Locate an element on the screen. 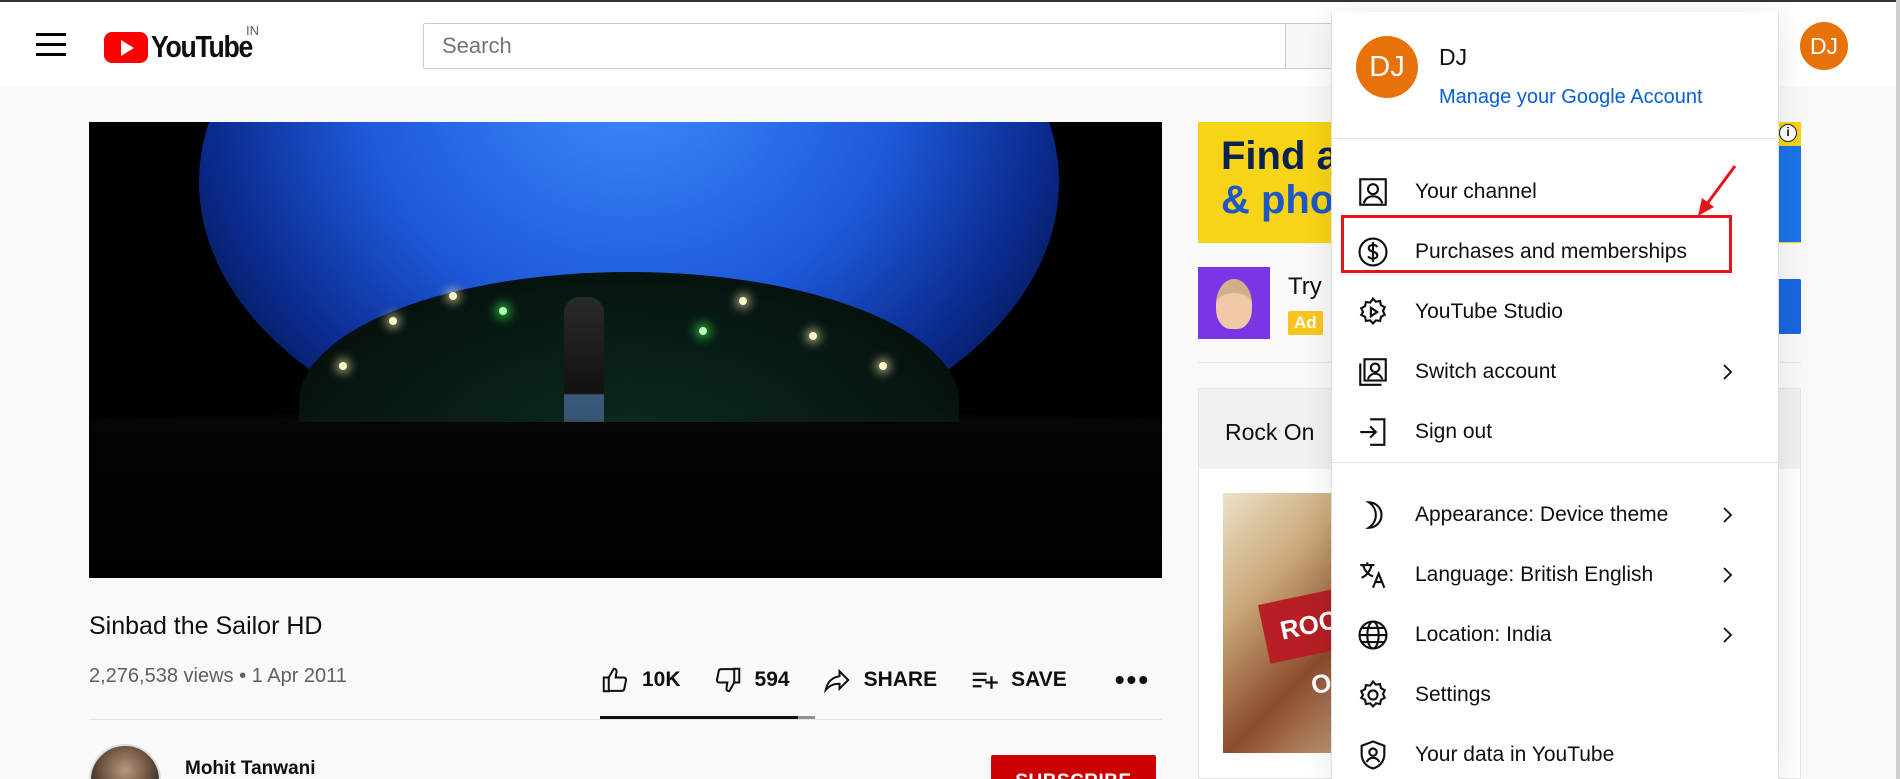 Image resolution: width=1900 pixels, height=779 pixels. ad-thumbnail-face is located at coordinates (1234, 304).